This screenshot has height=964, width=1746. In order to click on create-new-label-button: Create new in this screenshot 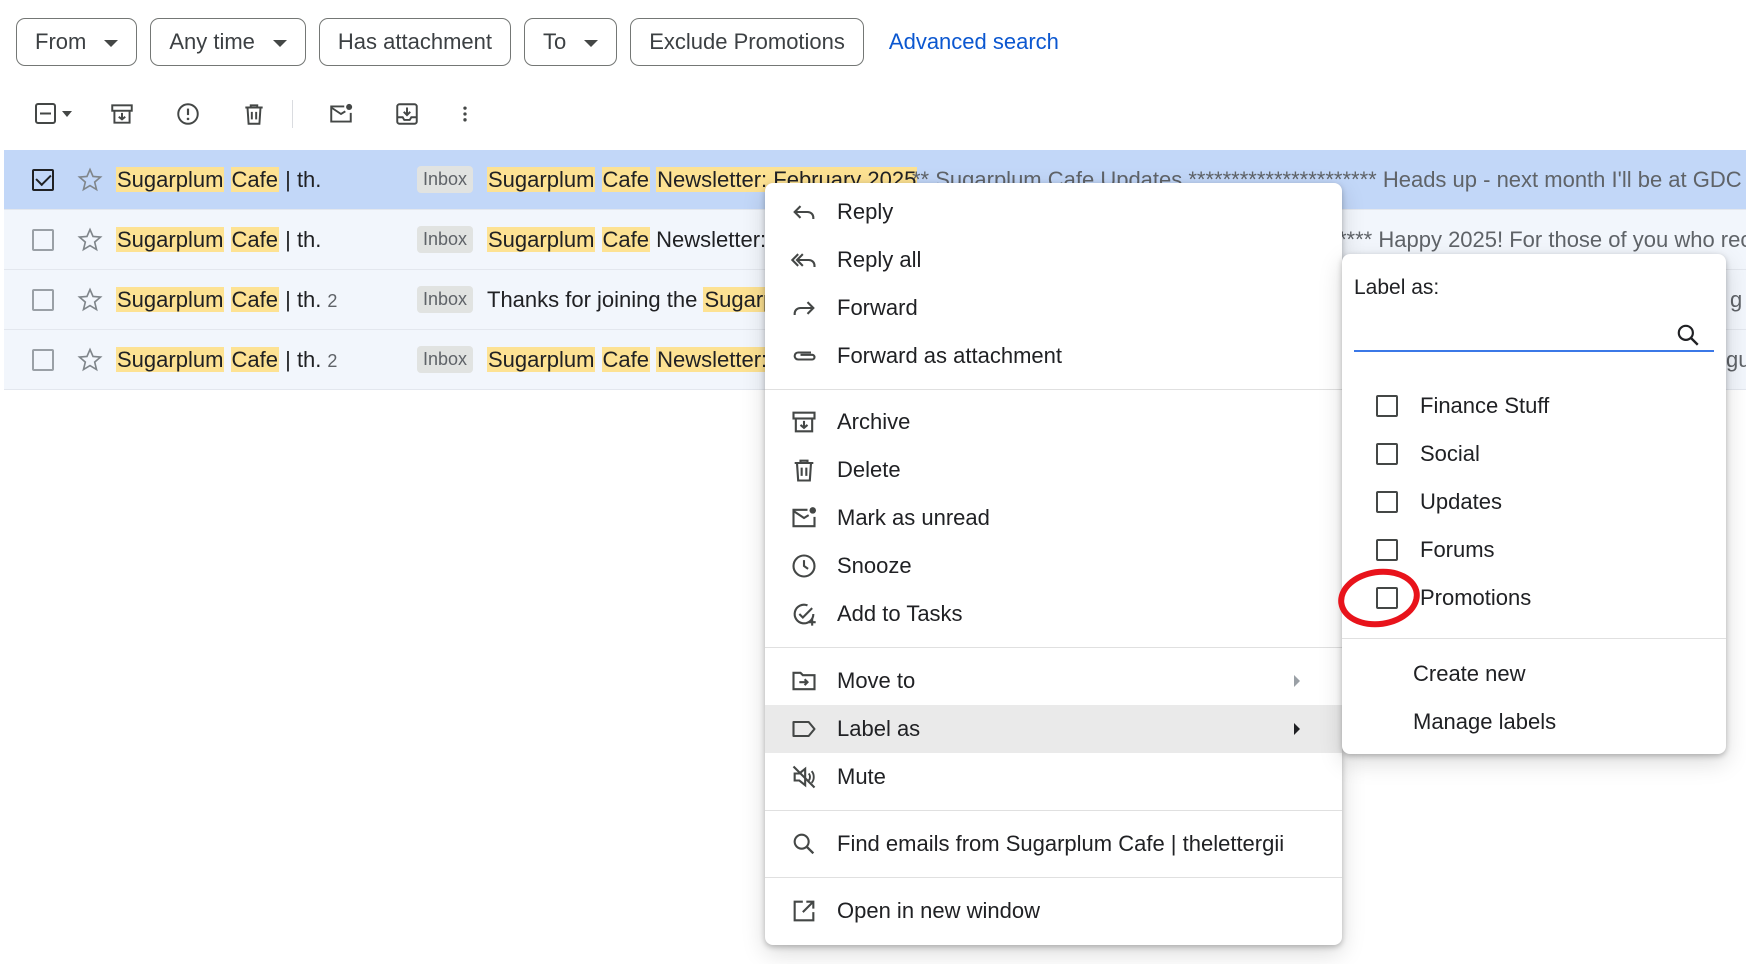, I will do `click(1469, 674)`.